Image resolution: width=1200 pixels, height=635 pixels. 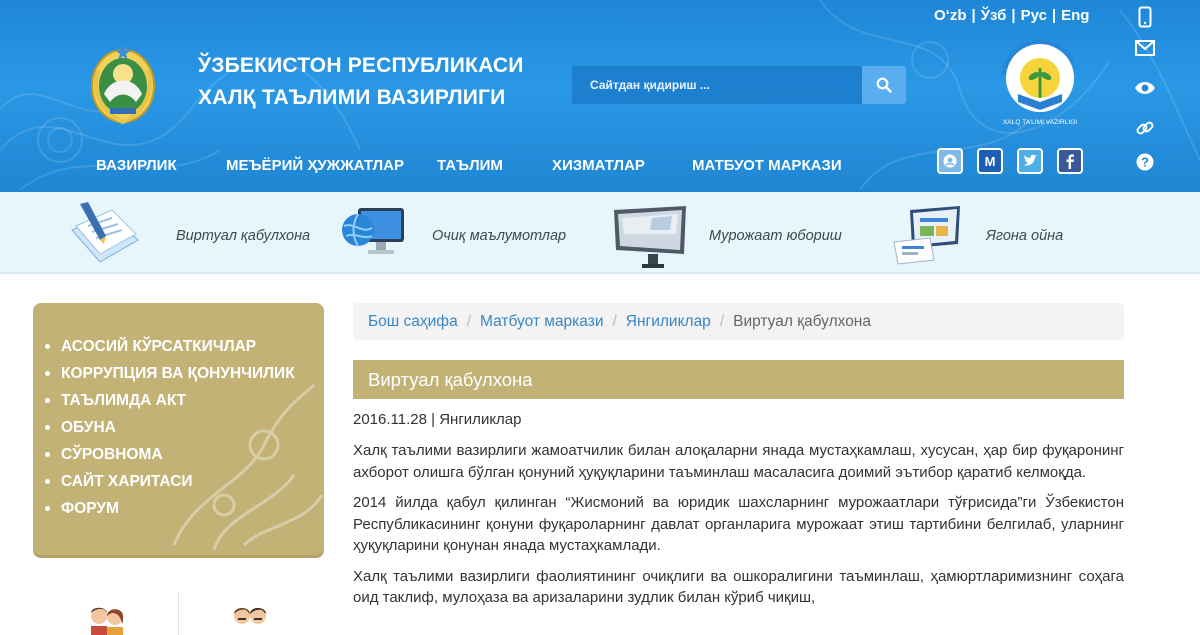 I want to click on sidebar-item-sitemap: САЙТ ХАРИТАСИ, so click(x=170, y=481).